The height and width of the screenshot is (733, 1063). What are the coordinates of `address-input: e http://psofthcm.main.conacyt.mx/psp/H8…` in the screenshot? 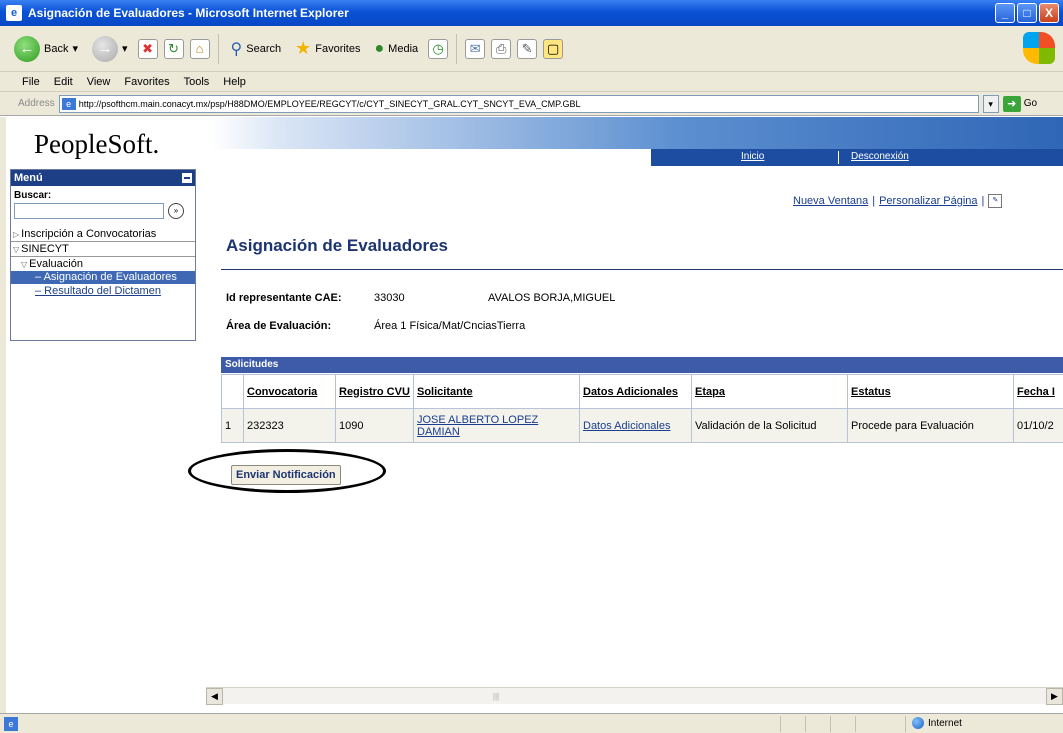 It's located at (518, 103).